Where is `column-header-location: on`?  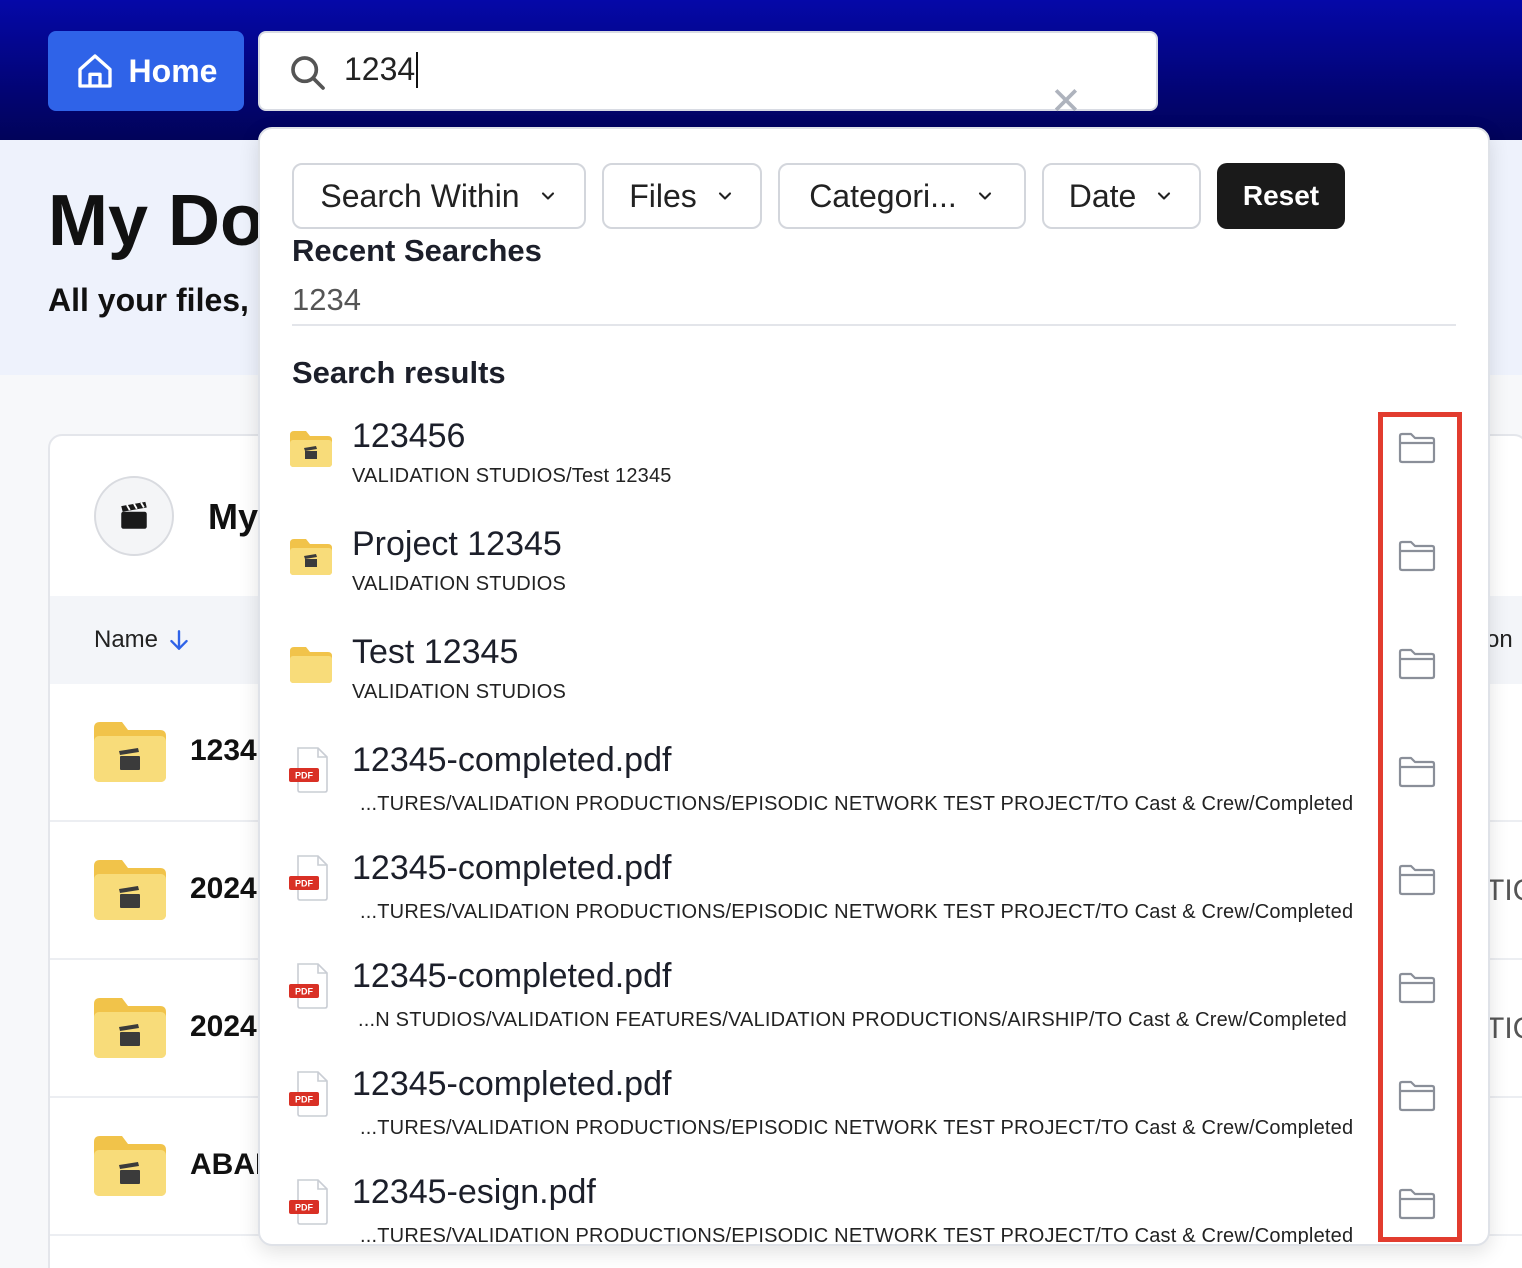 column-header-location: on is located at coordinates (1499, 640).